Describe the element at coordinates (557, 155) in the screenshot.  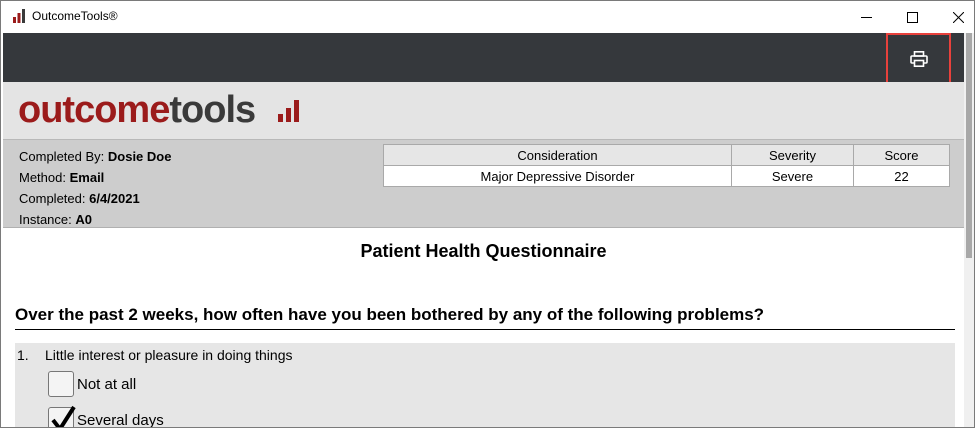
I see `header-consideration: Consideration` at that location.